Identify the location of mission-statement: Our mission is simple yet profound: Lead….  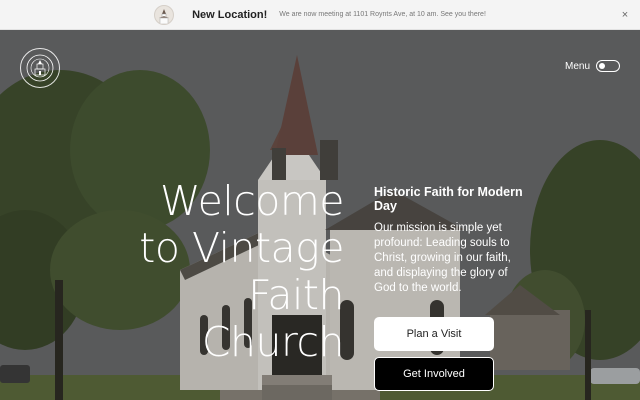
(442, 258).